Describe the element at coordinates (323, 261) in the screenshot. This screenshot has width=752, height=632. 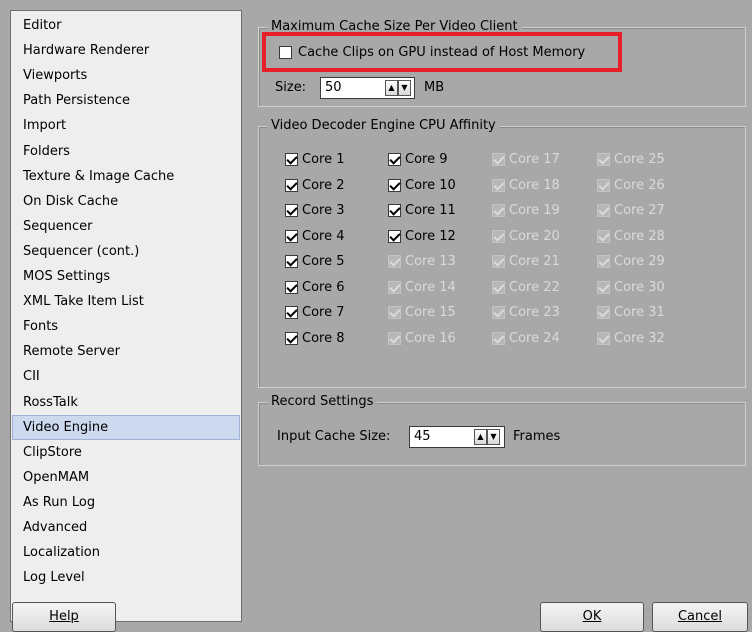
I see `core-label: Core 5` at that location.